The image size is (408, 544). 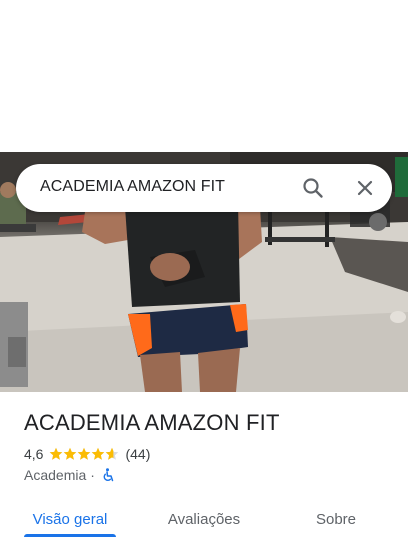 What do you see at coordinates (34, 454) in the screenshot?
I see `rating-value: 4,6` at bounding box center [34, 454].